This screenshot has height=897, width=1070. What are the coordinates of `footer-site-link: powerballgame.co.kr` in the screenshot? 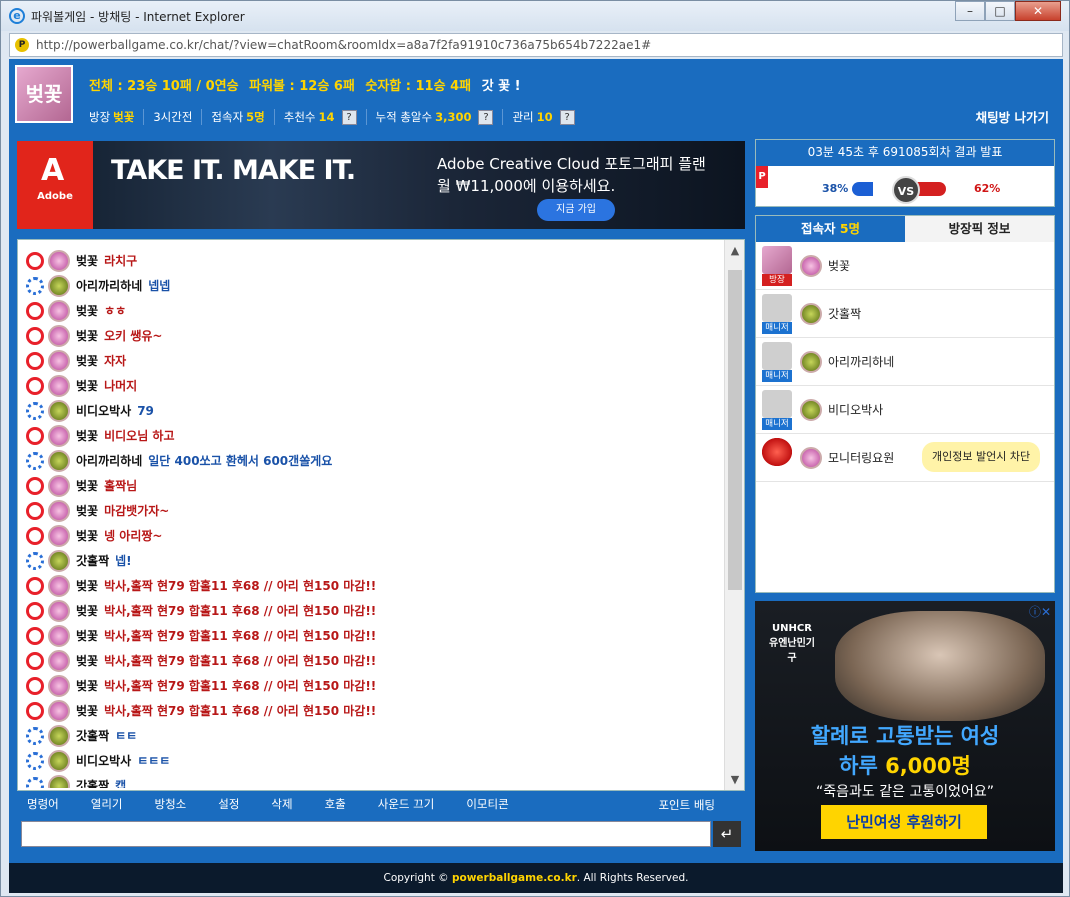 It's located at (514, 878).